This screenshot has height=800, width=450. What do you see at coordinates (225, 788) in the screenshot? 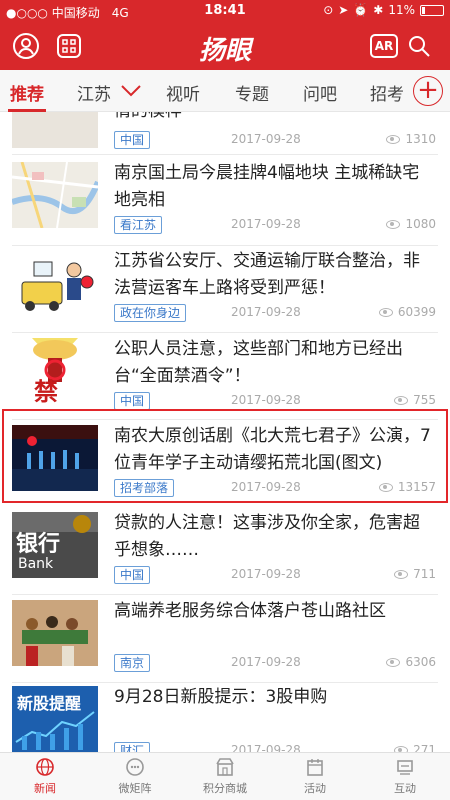
I see `nav-label: 积分商城` at bounding box center [225, 788].